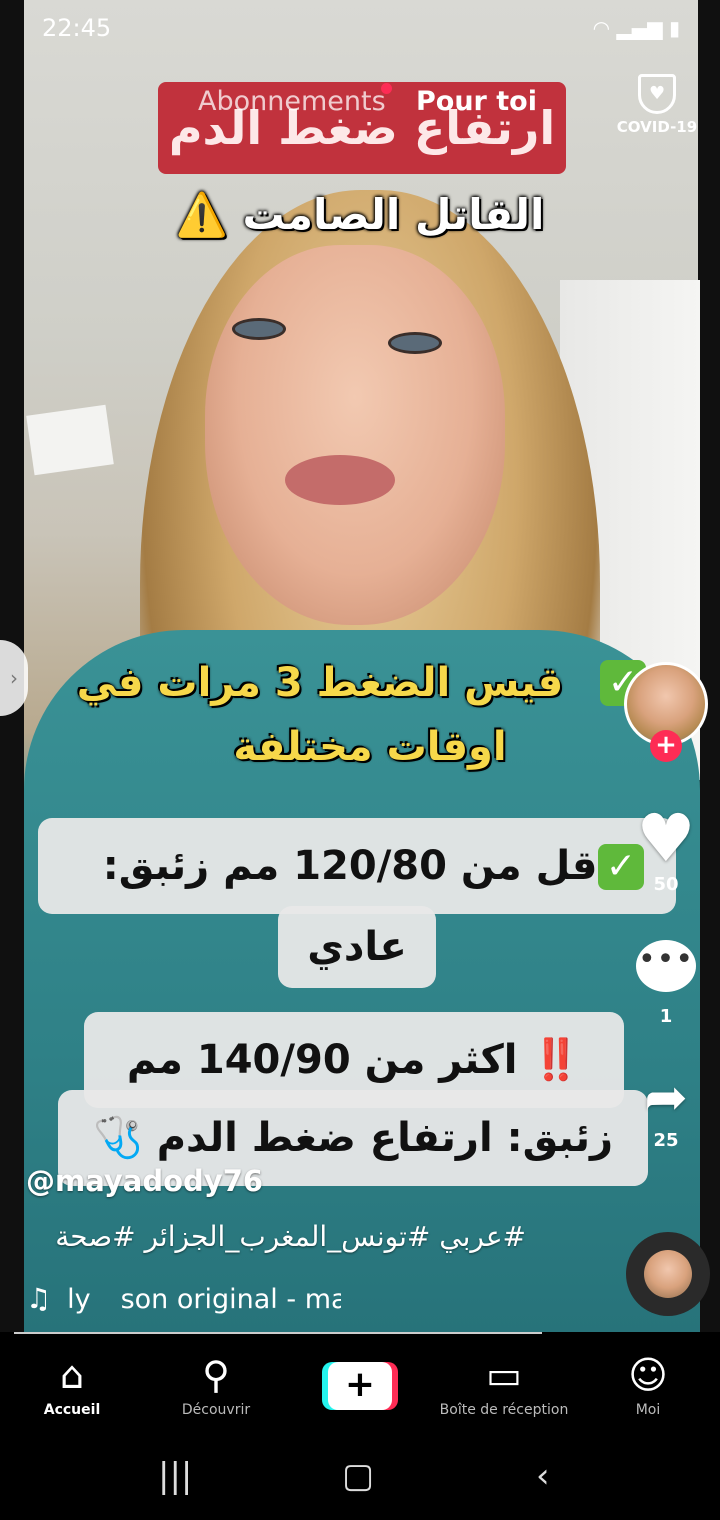 The width and height of the screenshot is (720, 1520). I want to click on share-button: ➦ 25, so click(666, 1109).